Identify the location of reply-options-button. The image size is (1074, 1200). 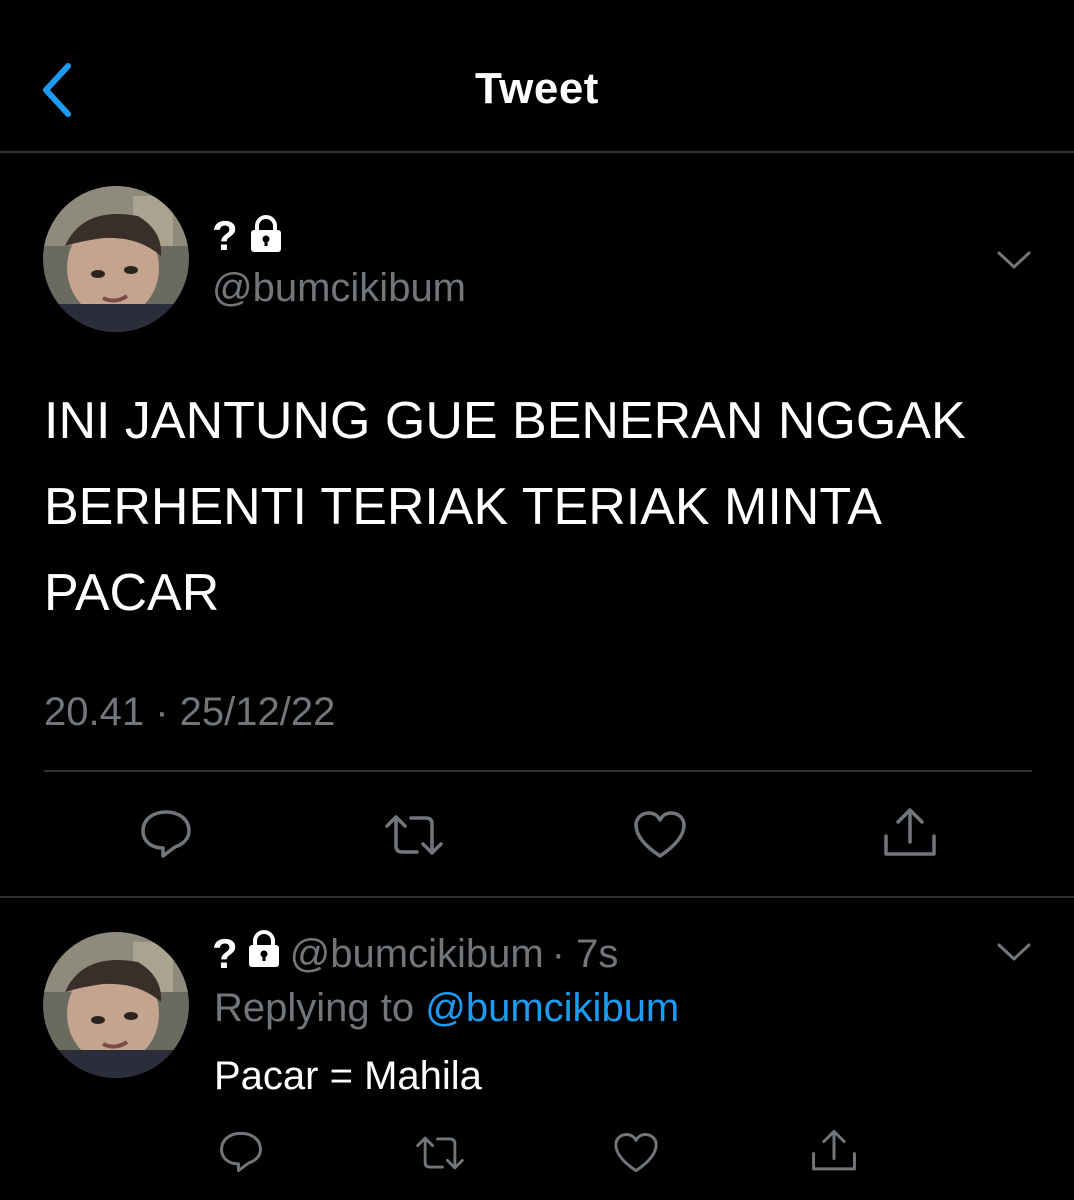
(1014, 954).